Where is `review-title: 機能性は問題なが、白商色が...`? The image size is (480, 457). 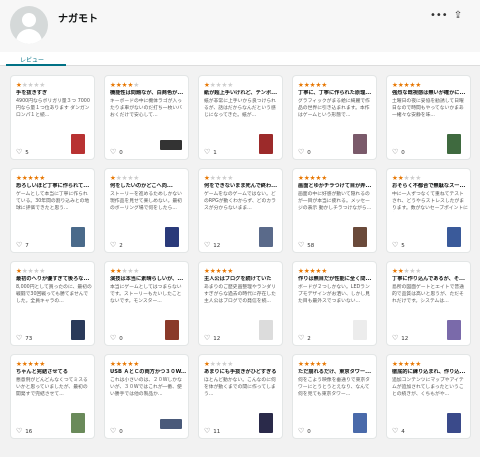 review-title: 機能性は問題なが、白商色が... is located at coordinates (148, 93).